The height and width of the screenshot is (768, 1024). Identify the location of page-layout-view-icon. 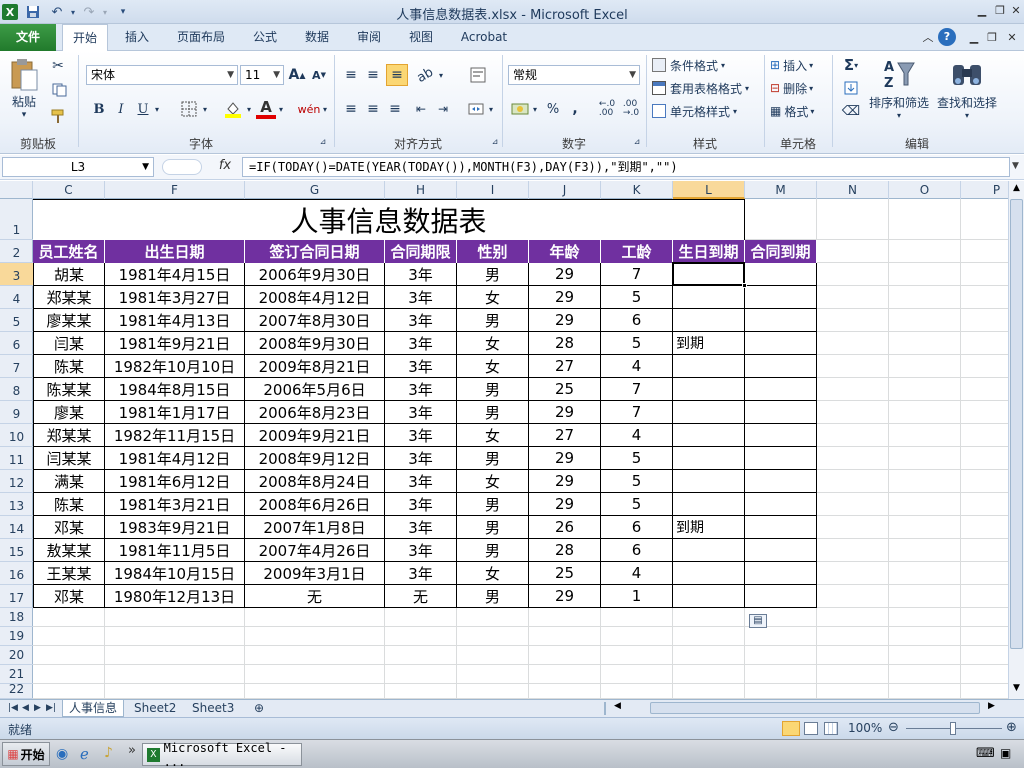
(811, 728).